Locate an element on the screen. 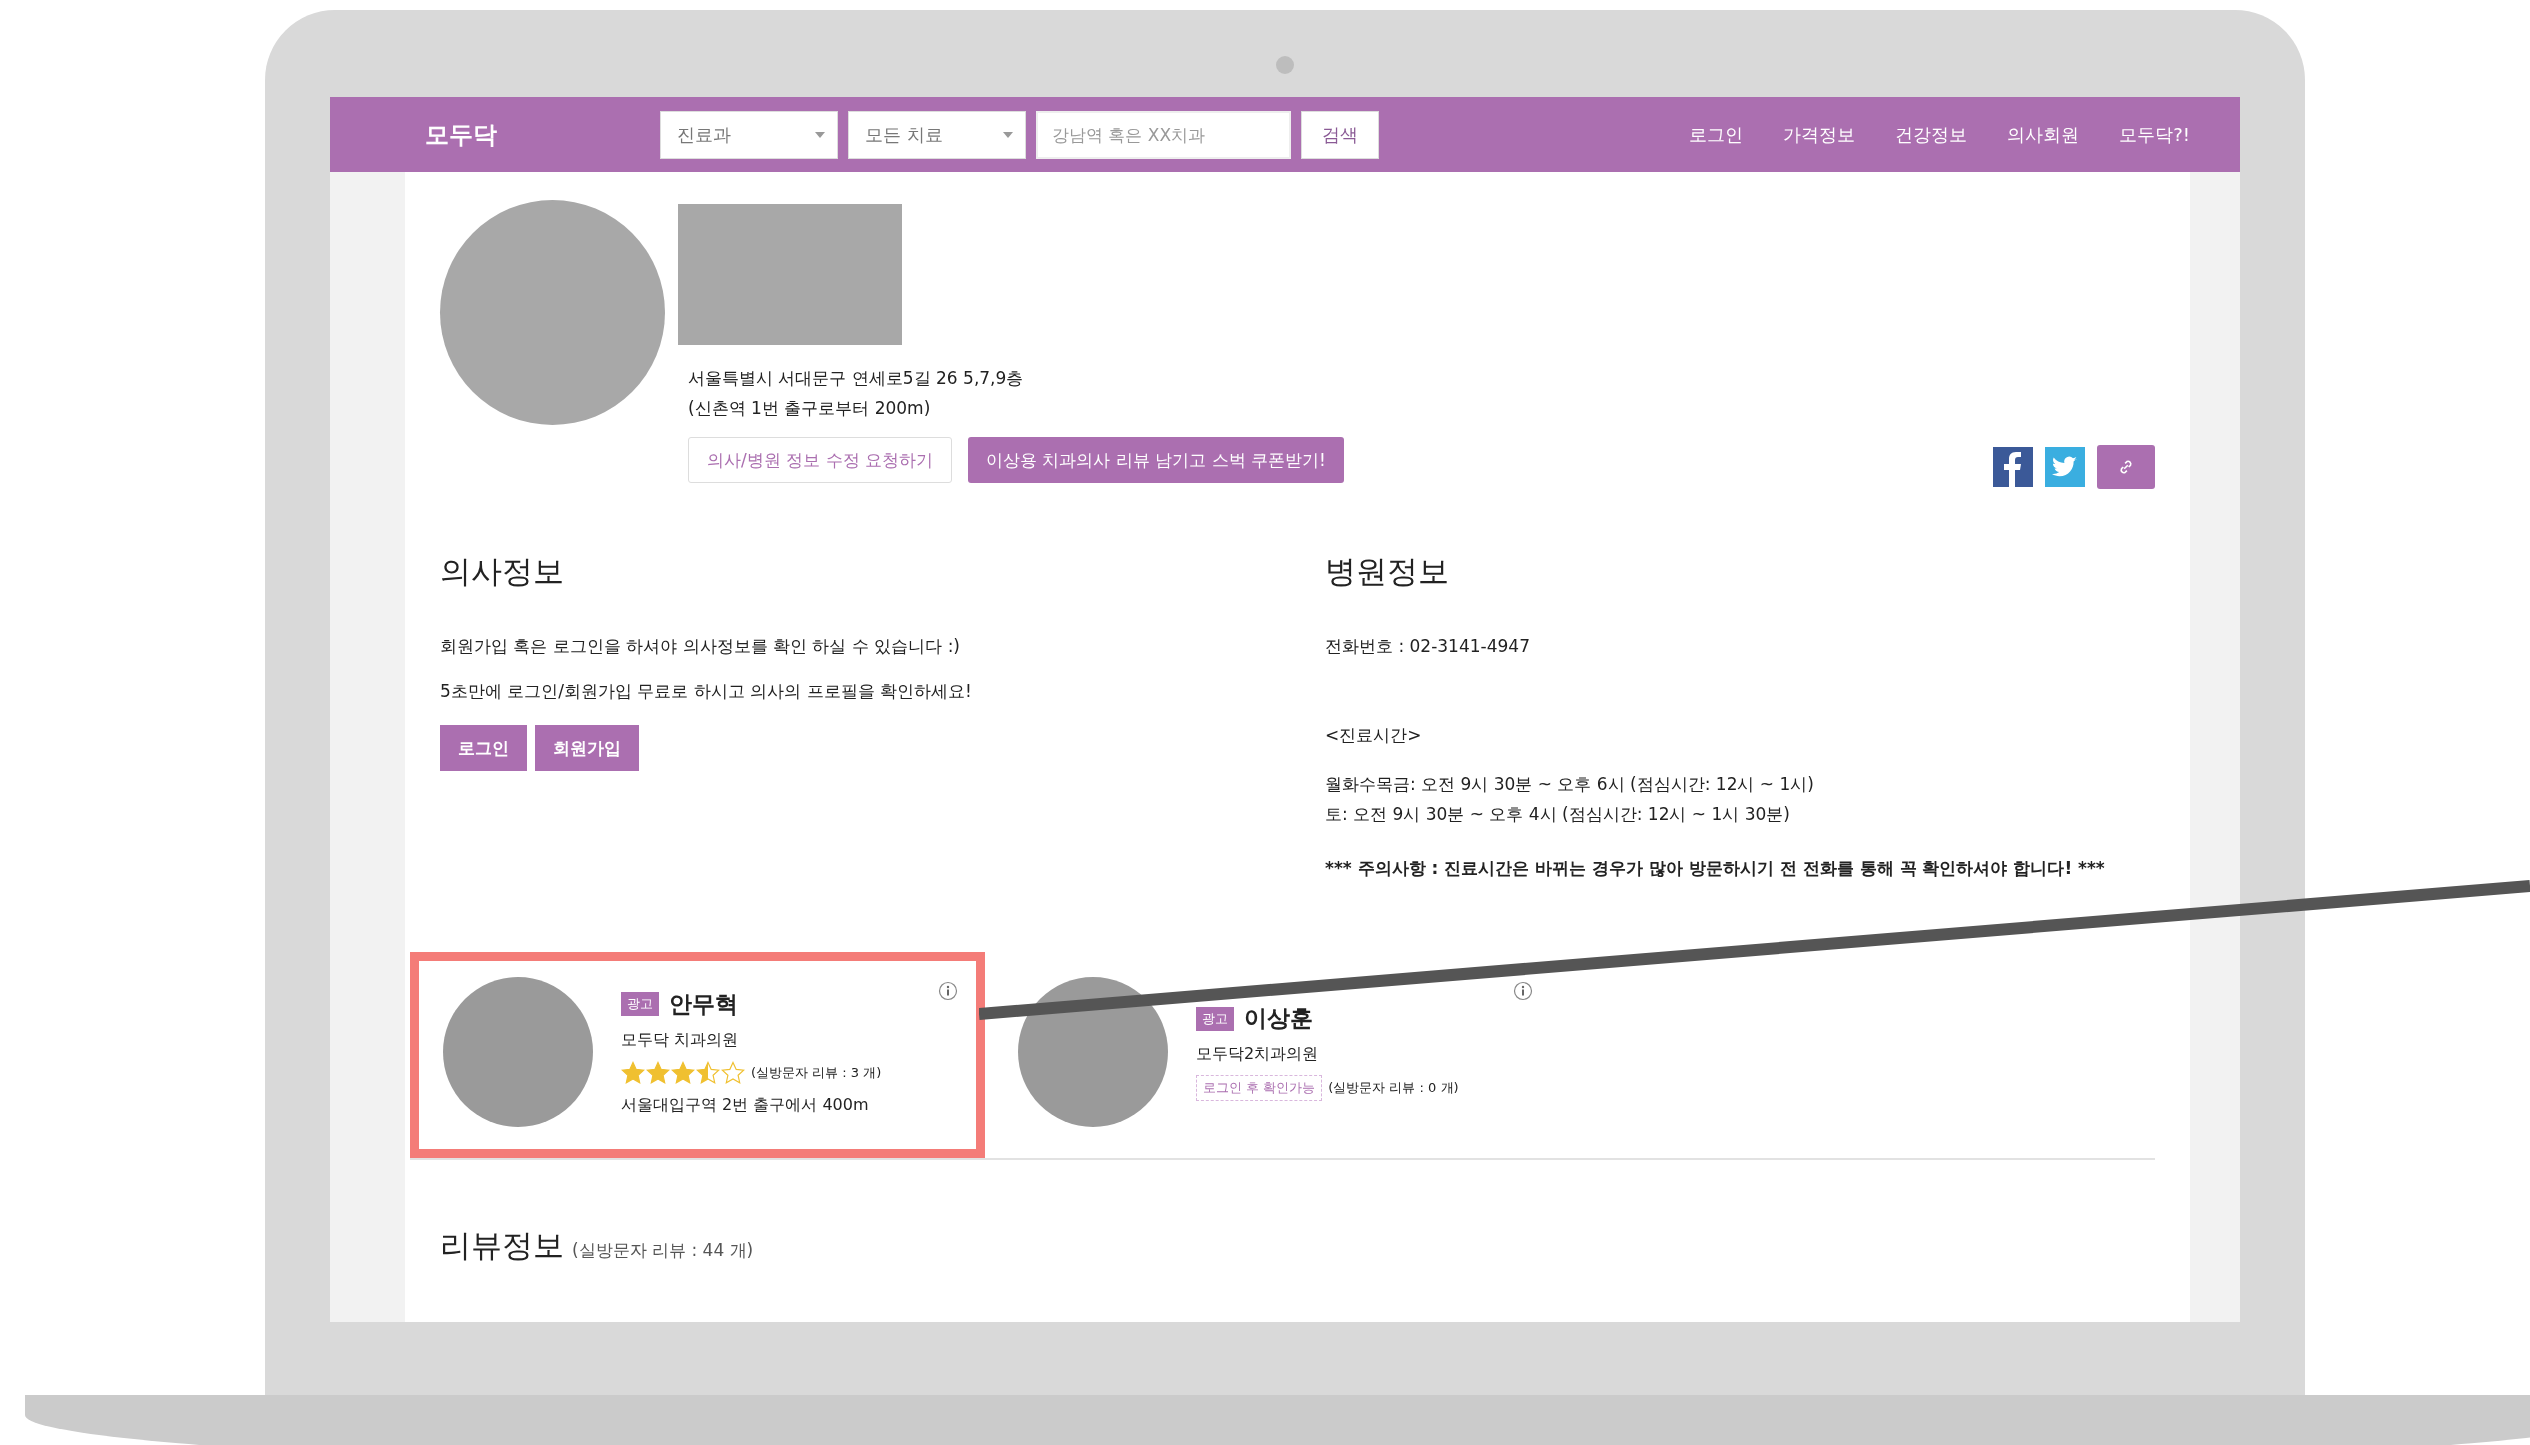 Image resolution: width=2530 pixels, height=1445 pixels. hours-text: 토: 오전 9시 30분 ~ 오후 4시 (점심시간: 12시 ~ 1시 30분) is located at coordinates (1558, 814).